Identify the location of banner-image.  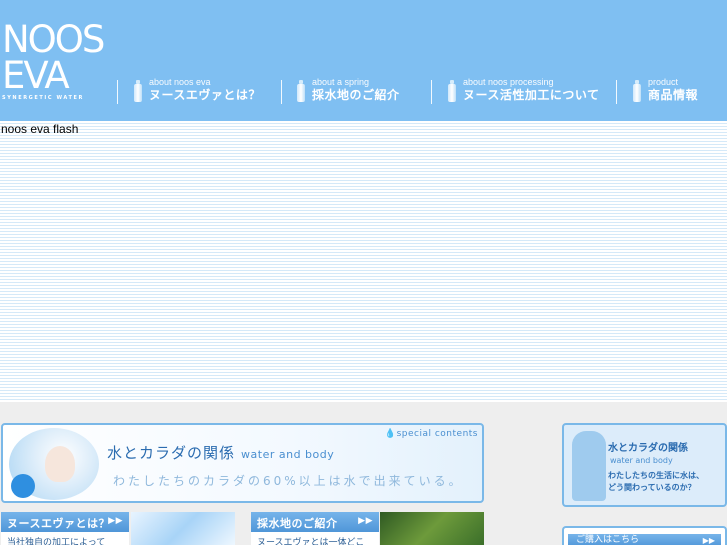
(54, 464).